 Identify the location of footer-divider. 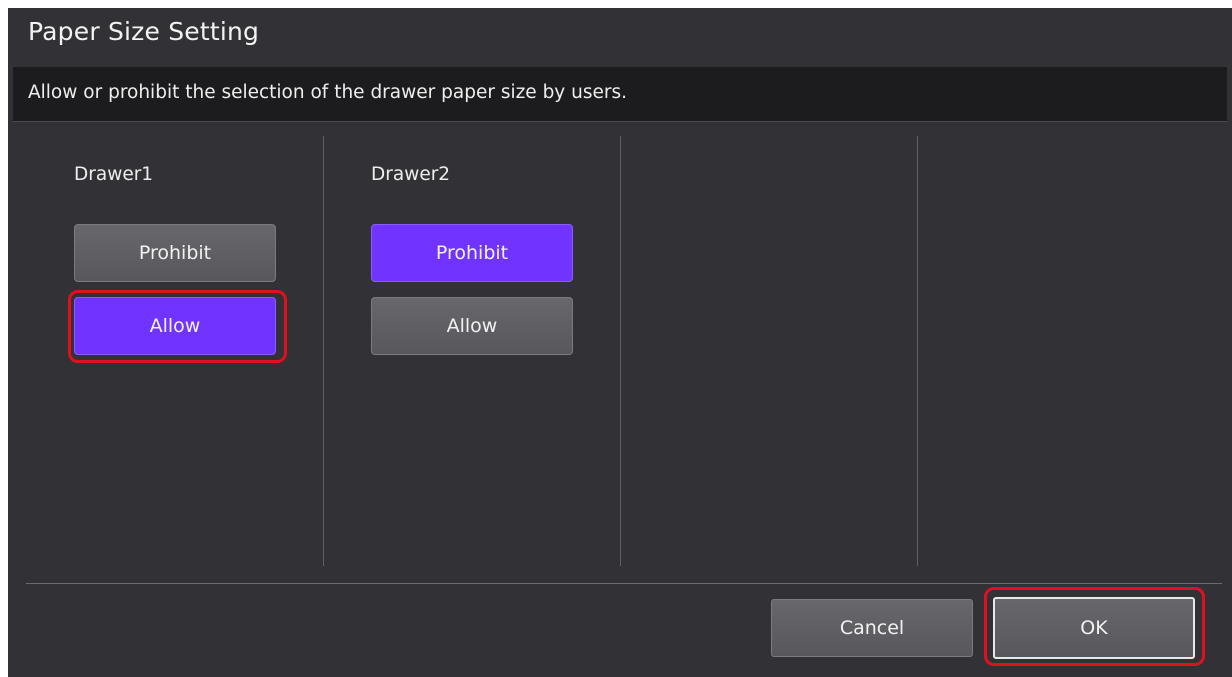
(624, 583).